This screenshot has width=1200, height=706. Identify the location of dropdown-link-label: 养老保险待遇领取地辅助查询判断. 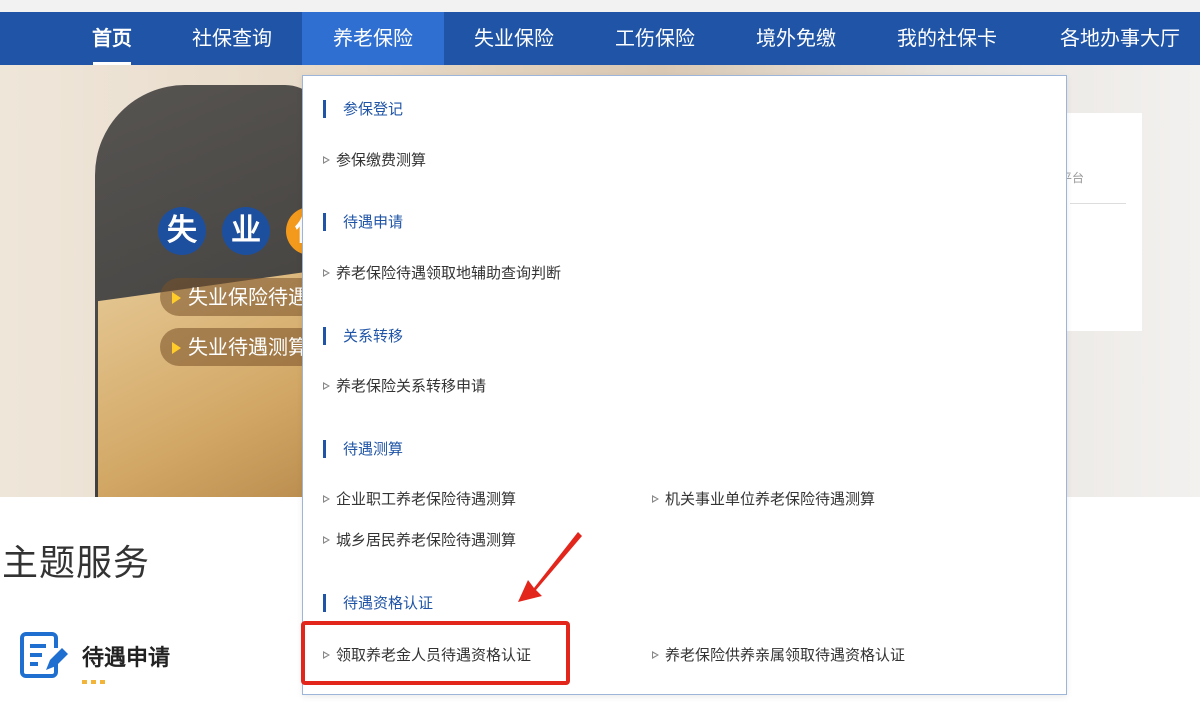
(449, 273).